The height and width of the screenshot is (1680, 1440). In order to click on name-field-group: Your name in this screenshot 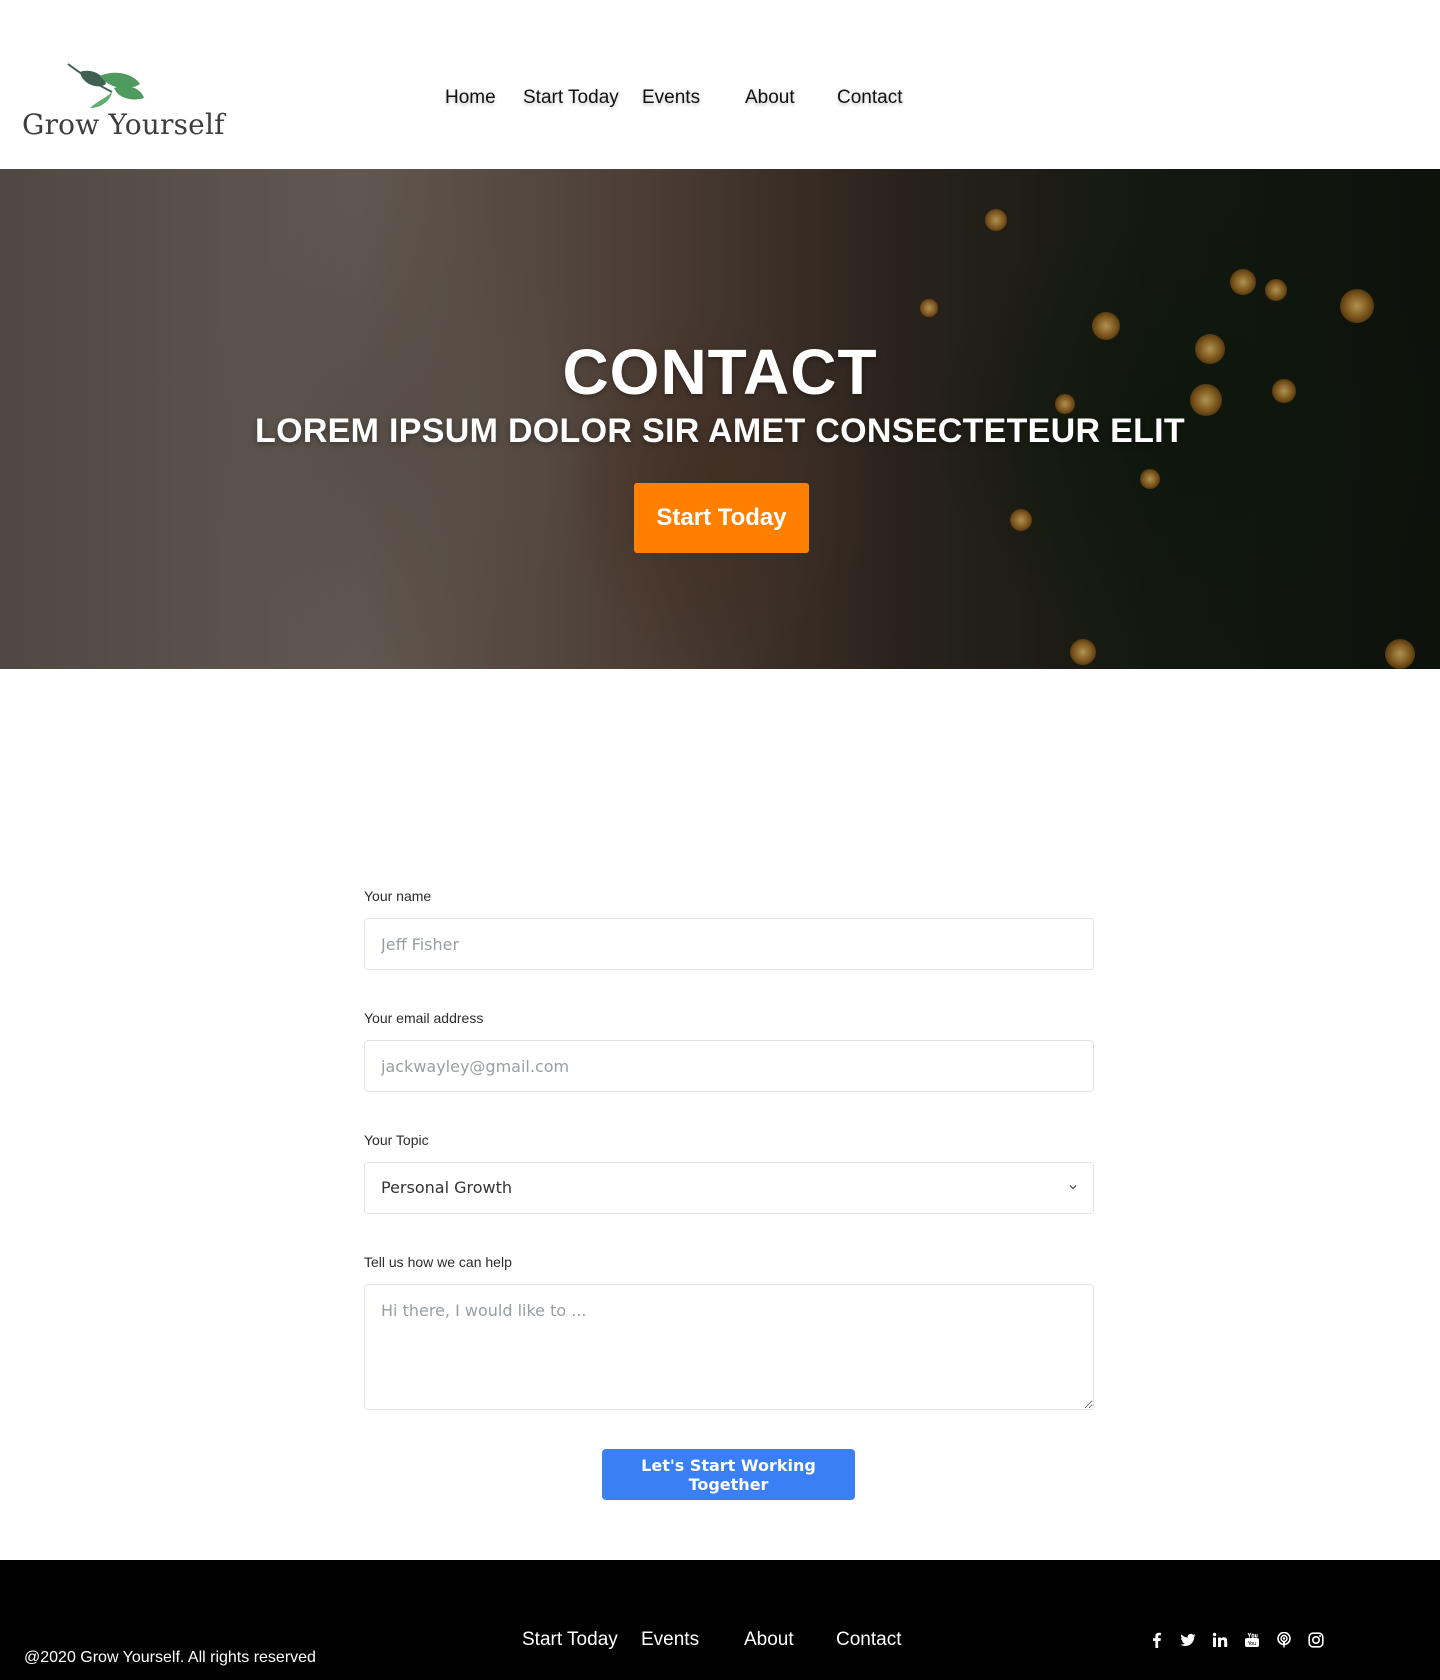, I will do `click(729, 929)`.